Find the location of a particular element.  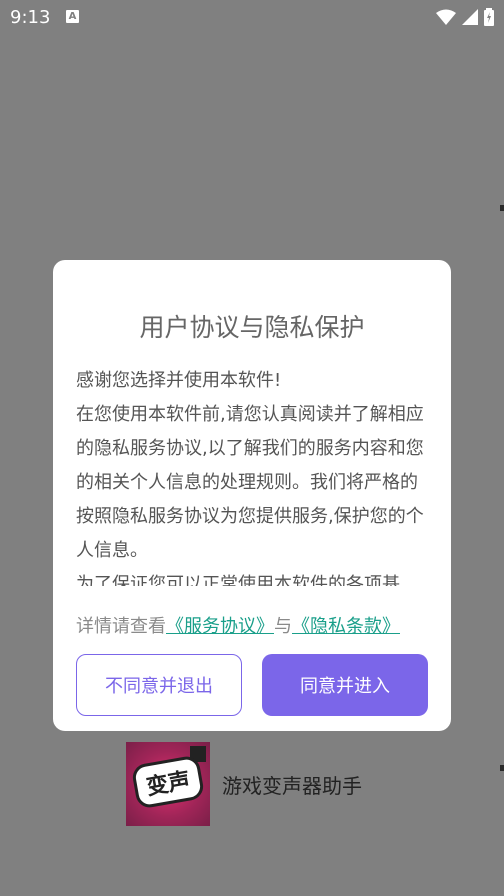

notification-icon: A is located at coordinates (72, 16).